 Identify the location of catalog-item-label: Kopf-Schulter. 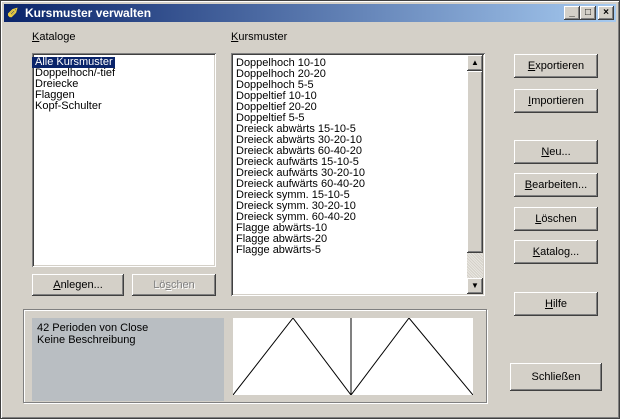
(68, 106).